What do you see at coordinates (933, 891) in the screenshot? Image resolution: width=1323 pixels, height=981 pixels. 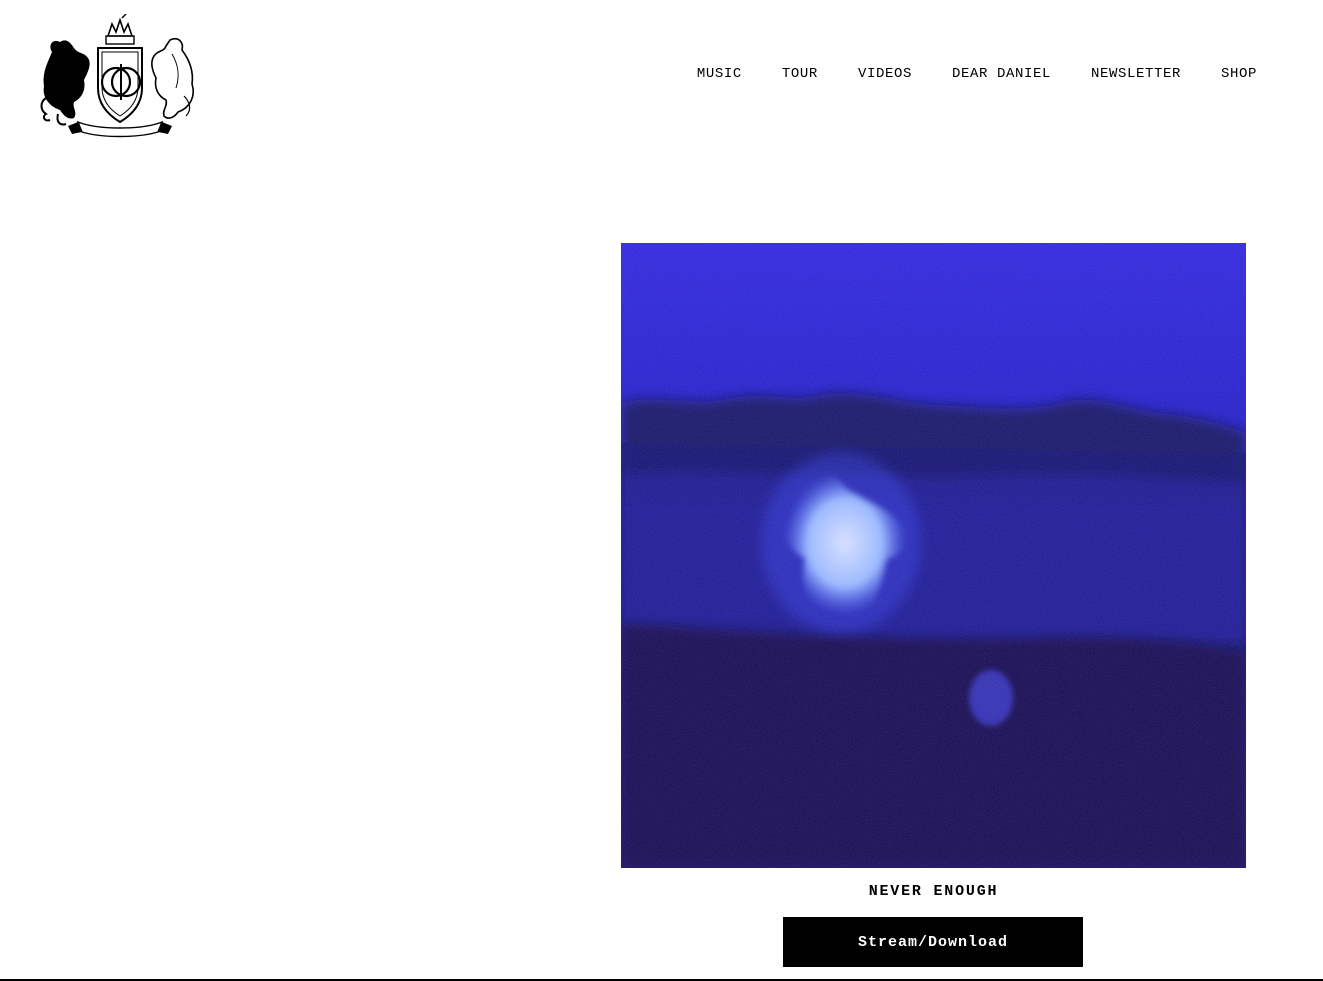 I see `release-title: NEVER ENOUGH` at bounding box center [933, 891].